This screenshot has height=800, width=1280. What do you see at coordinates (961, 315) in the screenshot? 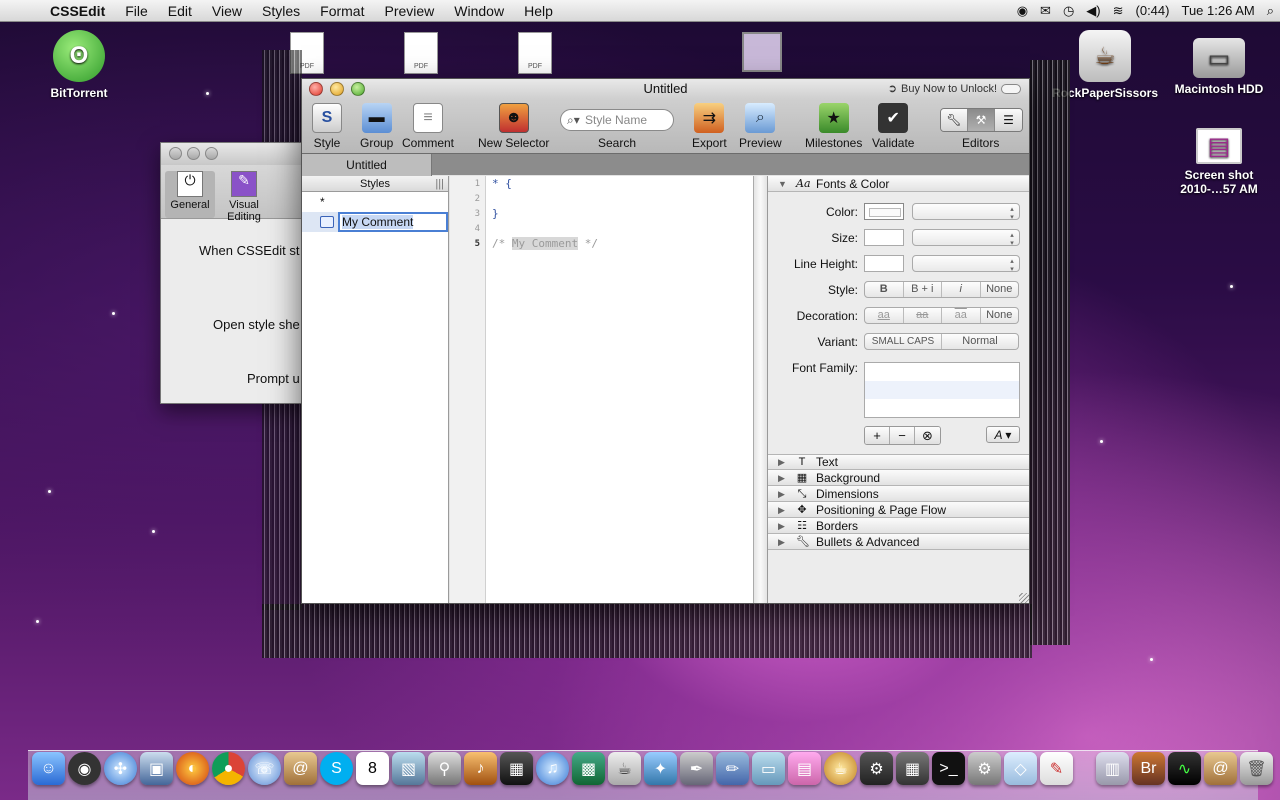
I see `decoration-overline-option: aa` at bounding box center [961, 315].